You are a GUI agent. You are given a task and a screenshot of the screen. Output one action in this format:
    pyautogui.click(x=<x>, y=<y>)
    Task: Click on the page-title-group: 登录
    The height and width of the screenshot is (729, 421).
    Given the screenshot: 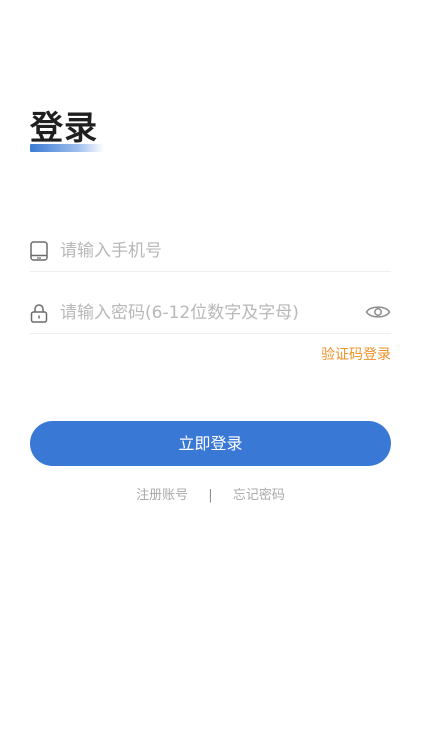 What is the action you would take?
    pyautogui.click(x=90, y=131)
    